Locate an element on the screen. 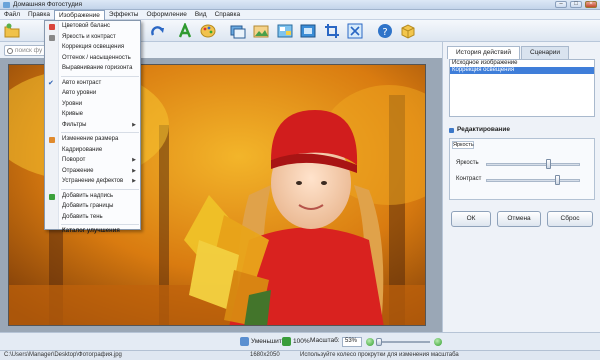 This screenshot has width=600, height=360. close-button: × is located at coordinates (591, 4).